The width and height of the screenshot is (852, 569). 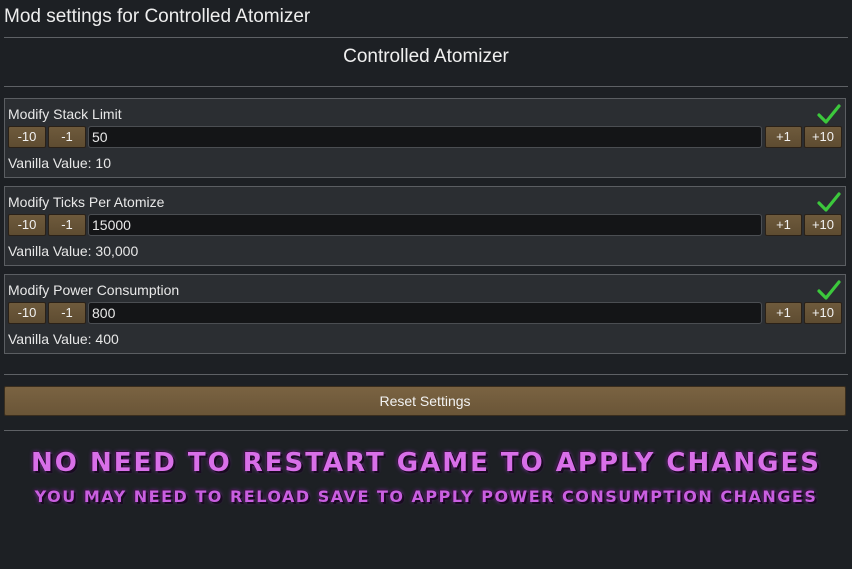 What do you see at coordinates (426, 463) in the screenshot?
I see `banner-line-1: NO NEED TO RESTART GAME TO APPLY CHANGES` at bounding box center [426, 463].